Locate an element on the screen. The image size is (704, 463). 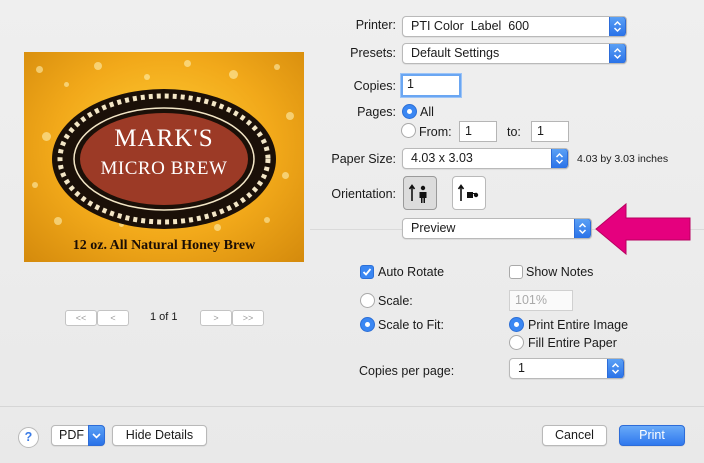
printer-label: Printer: is located at coordinates (375, 25).